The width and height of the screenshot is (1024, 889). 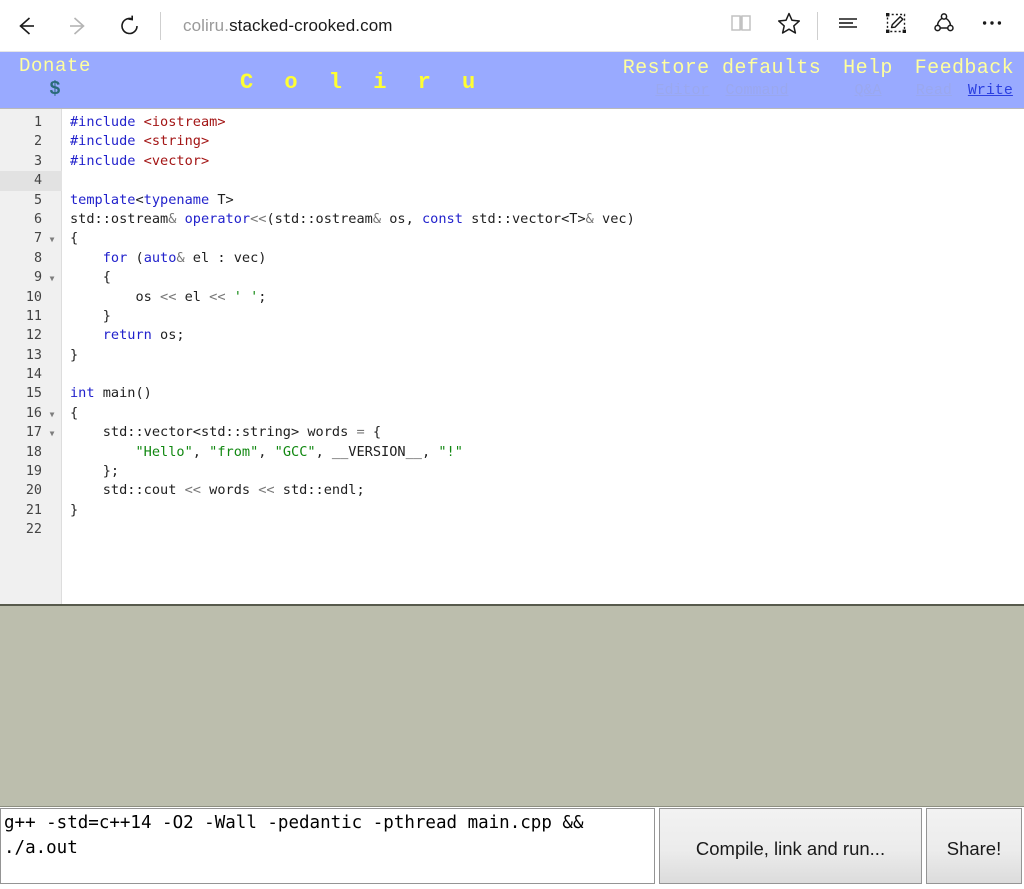 What do you see at coordinates (176, 199) in the screenshot?
I see `code-token: typename` at bounding box center [176, 199].